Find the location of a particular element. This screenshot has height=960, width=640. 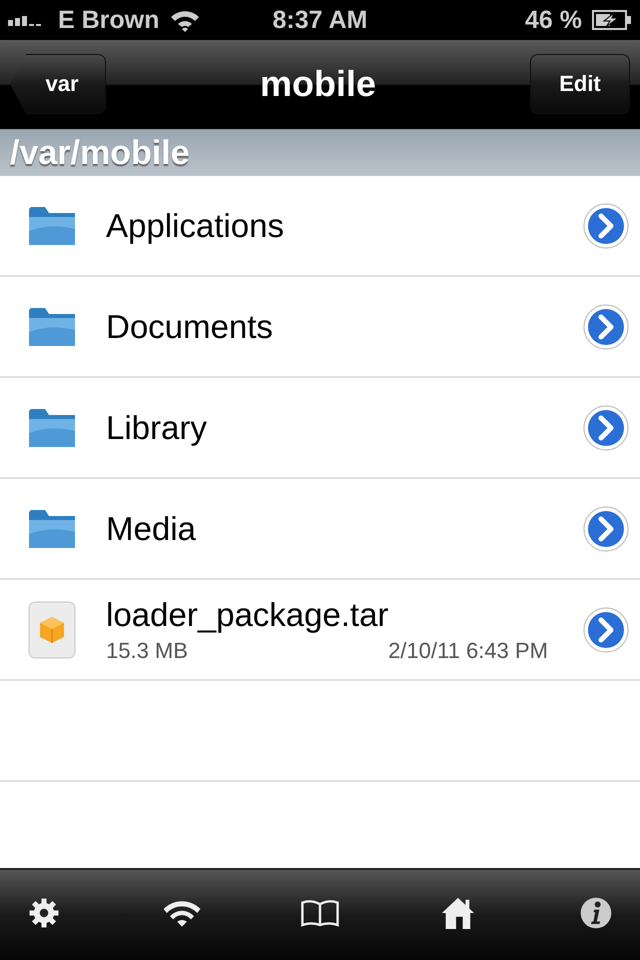

file-name: Media is located at coordinates (151, 529).